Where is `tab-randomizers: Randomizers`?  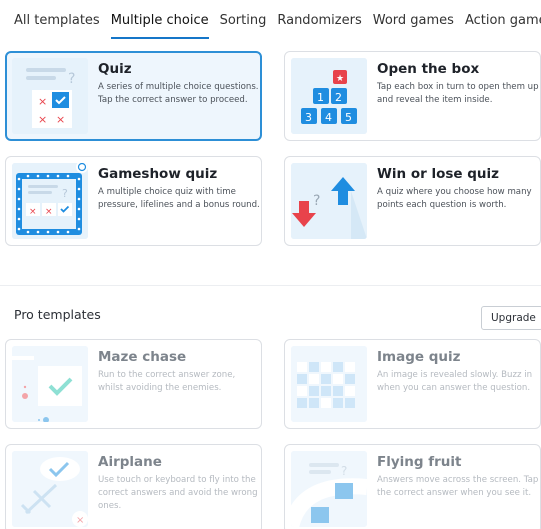
tab-randomizers: Randomizers is located at coordinates (319, 26).